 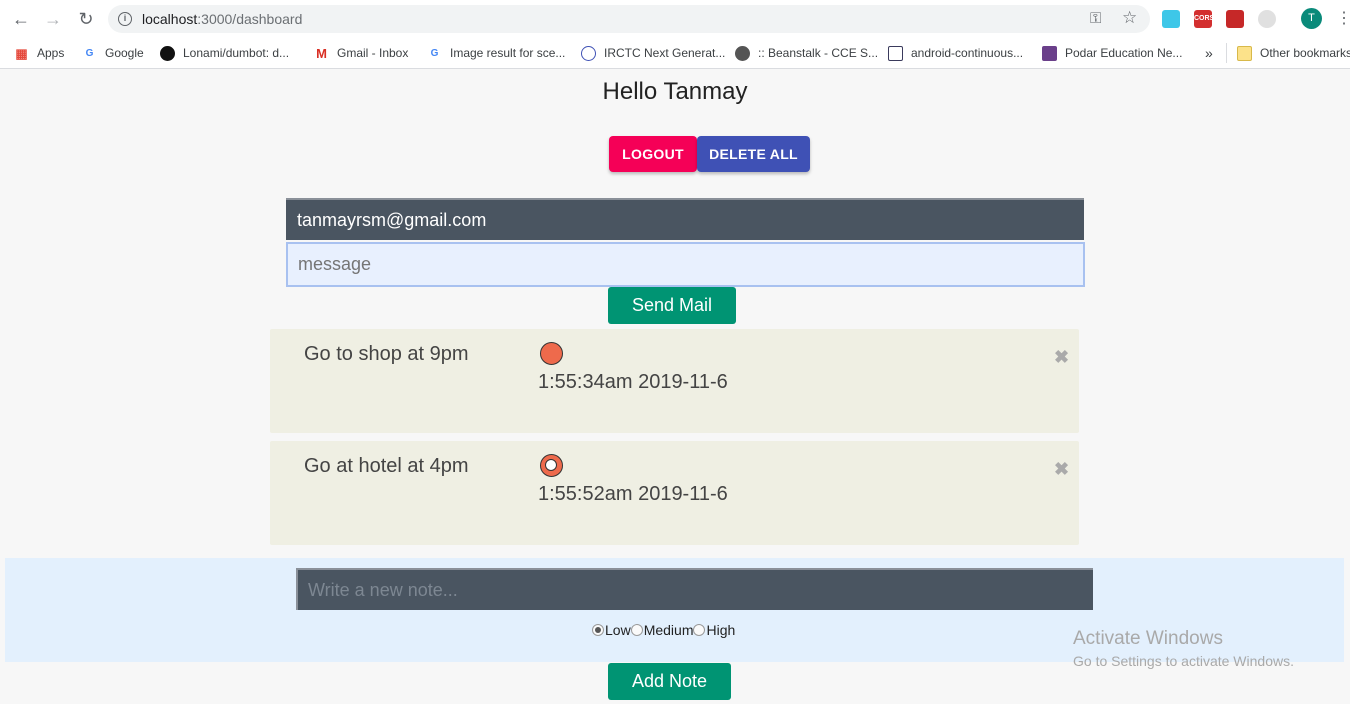 What do you see at coordinates (653, 154) in the screenshot?
I see `logout-button: LOGOUT` at bounding box center [653, 154].